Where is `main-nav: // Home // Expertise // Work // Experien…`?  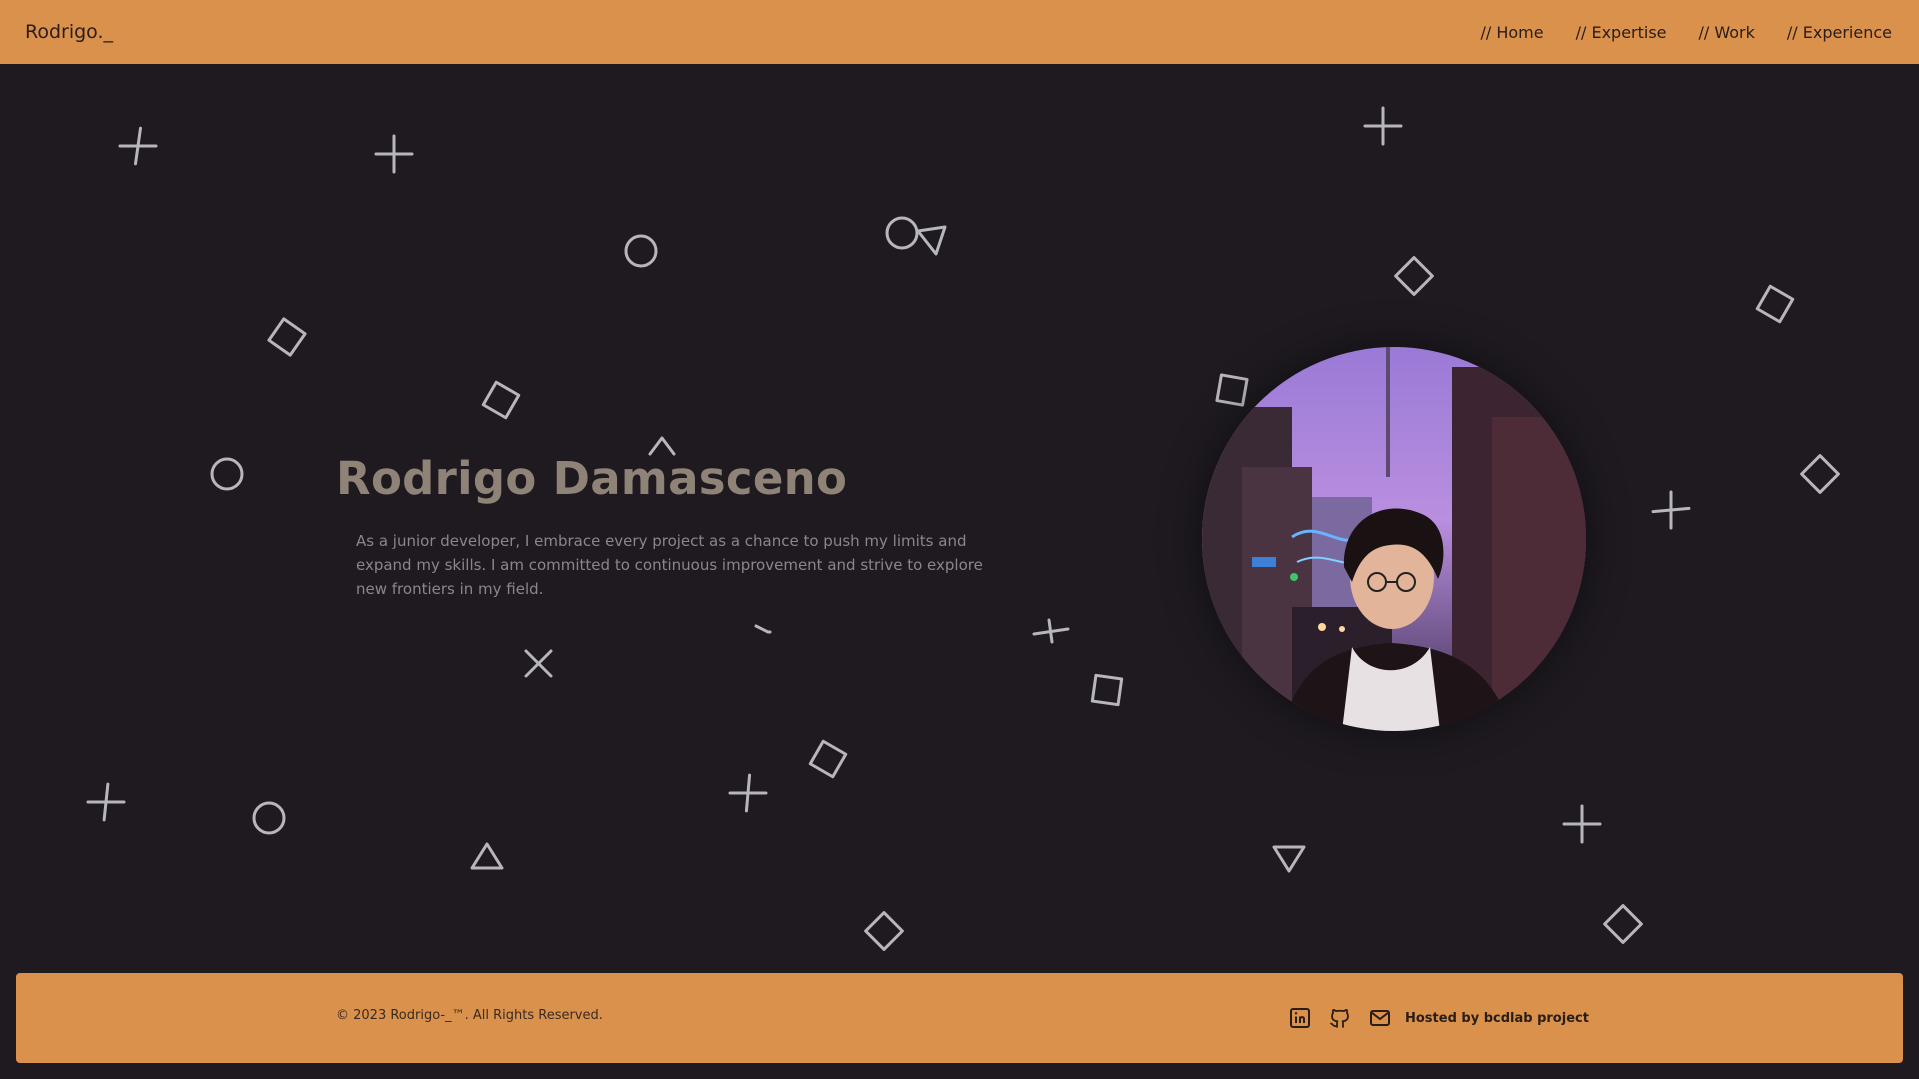 main-nav: // Home // Expertise // Work // Experien… is located at coordinates (1686, 32).